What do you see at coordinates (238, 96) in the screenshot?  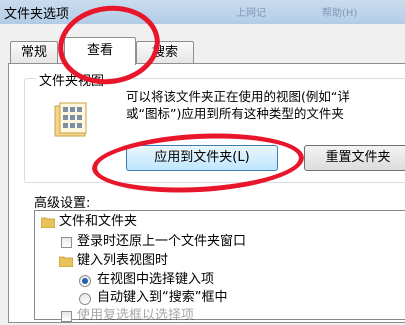 I see `description-line: 可以将该文件夹正在使用的视图(例如“详` at bounding box center [238, 96].